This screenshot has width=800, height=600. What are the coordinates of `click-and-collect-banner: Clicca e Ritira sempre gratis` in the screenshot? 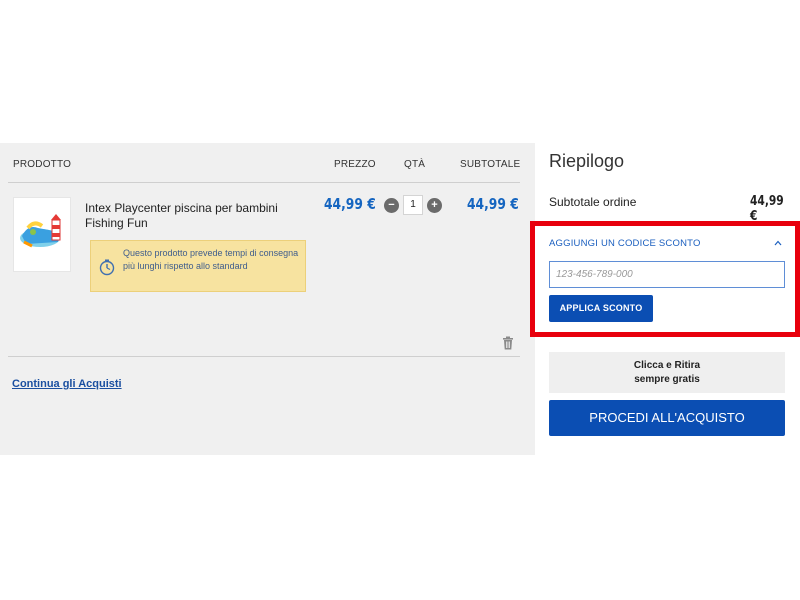 It's located at (667, 372).